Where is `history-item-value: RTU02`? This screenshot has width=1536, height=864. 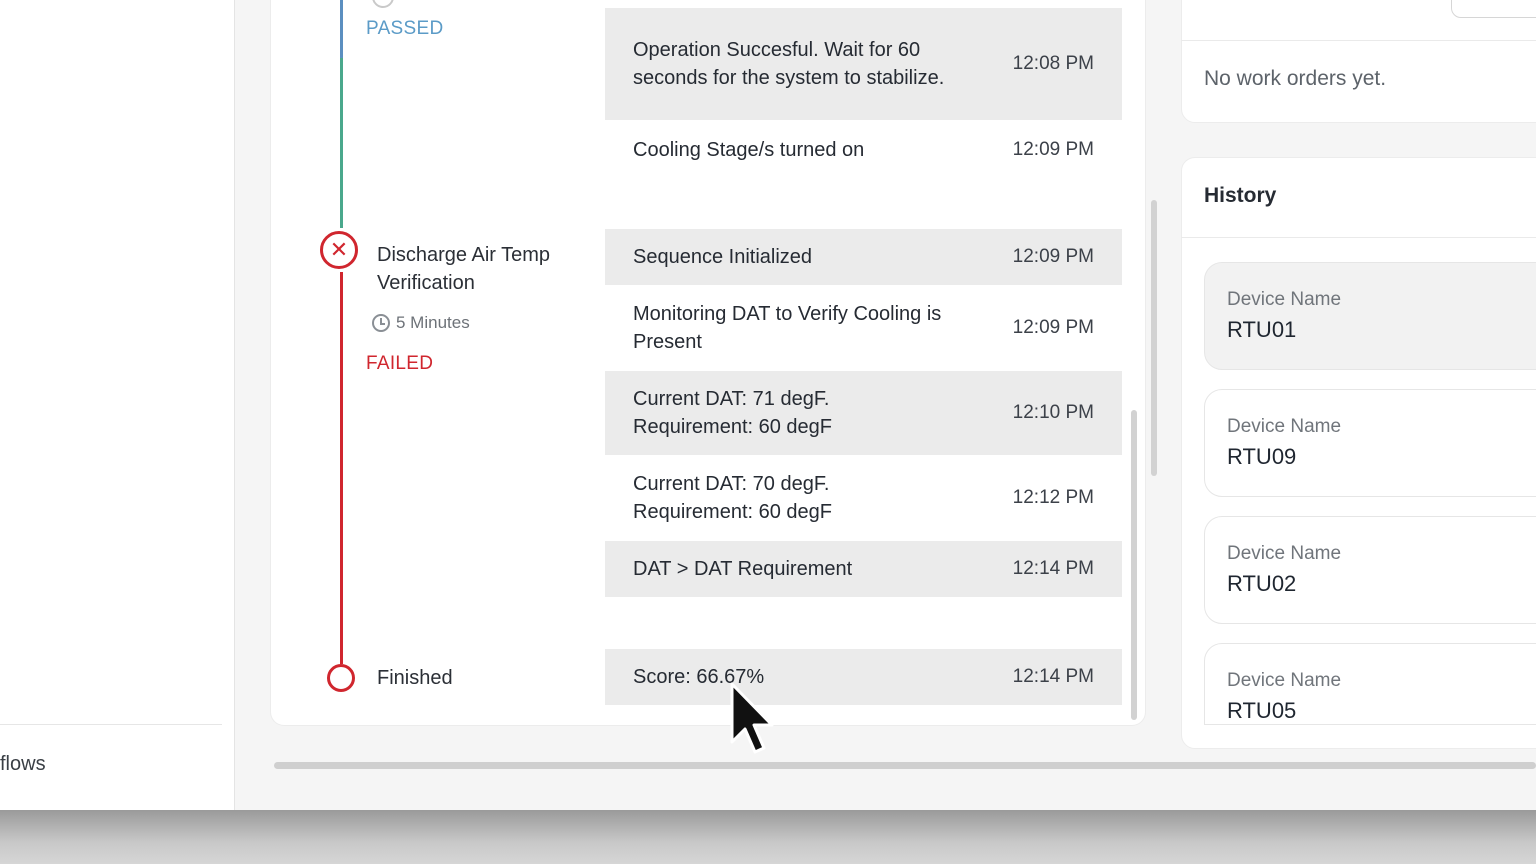 history-item-value: RTU02 is located at coordinates (1262, 583).